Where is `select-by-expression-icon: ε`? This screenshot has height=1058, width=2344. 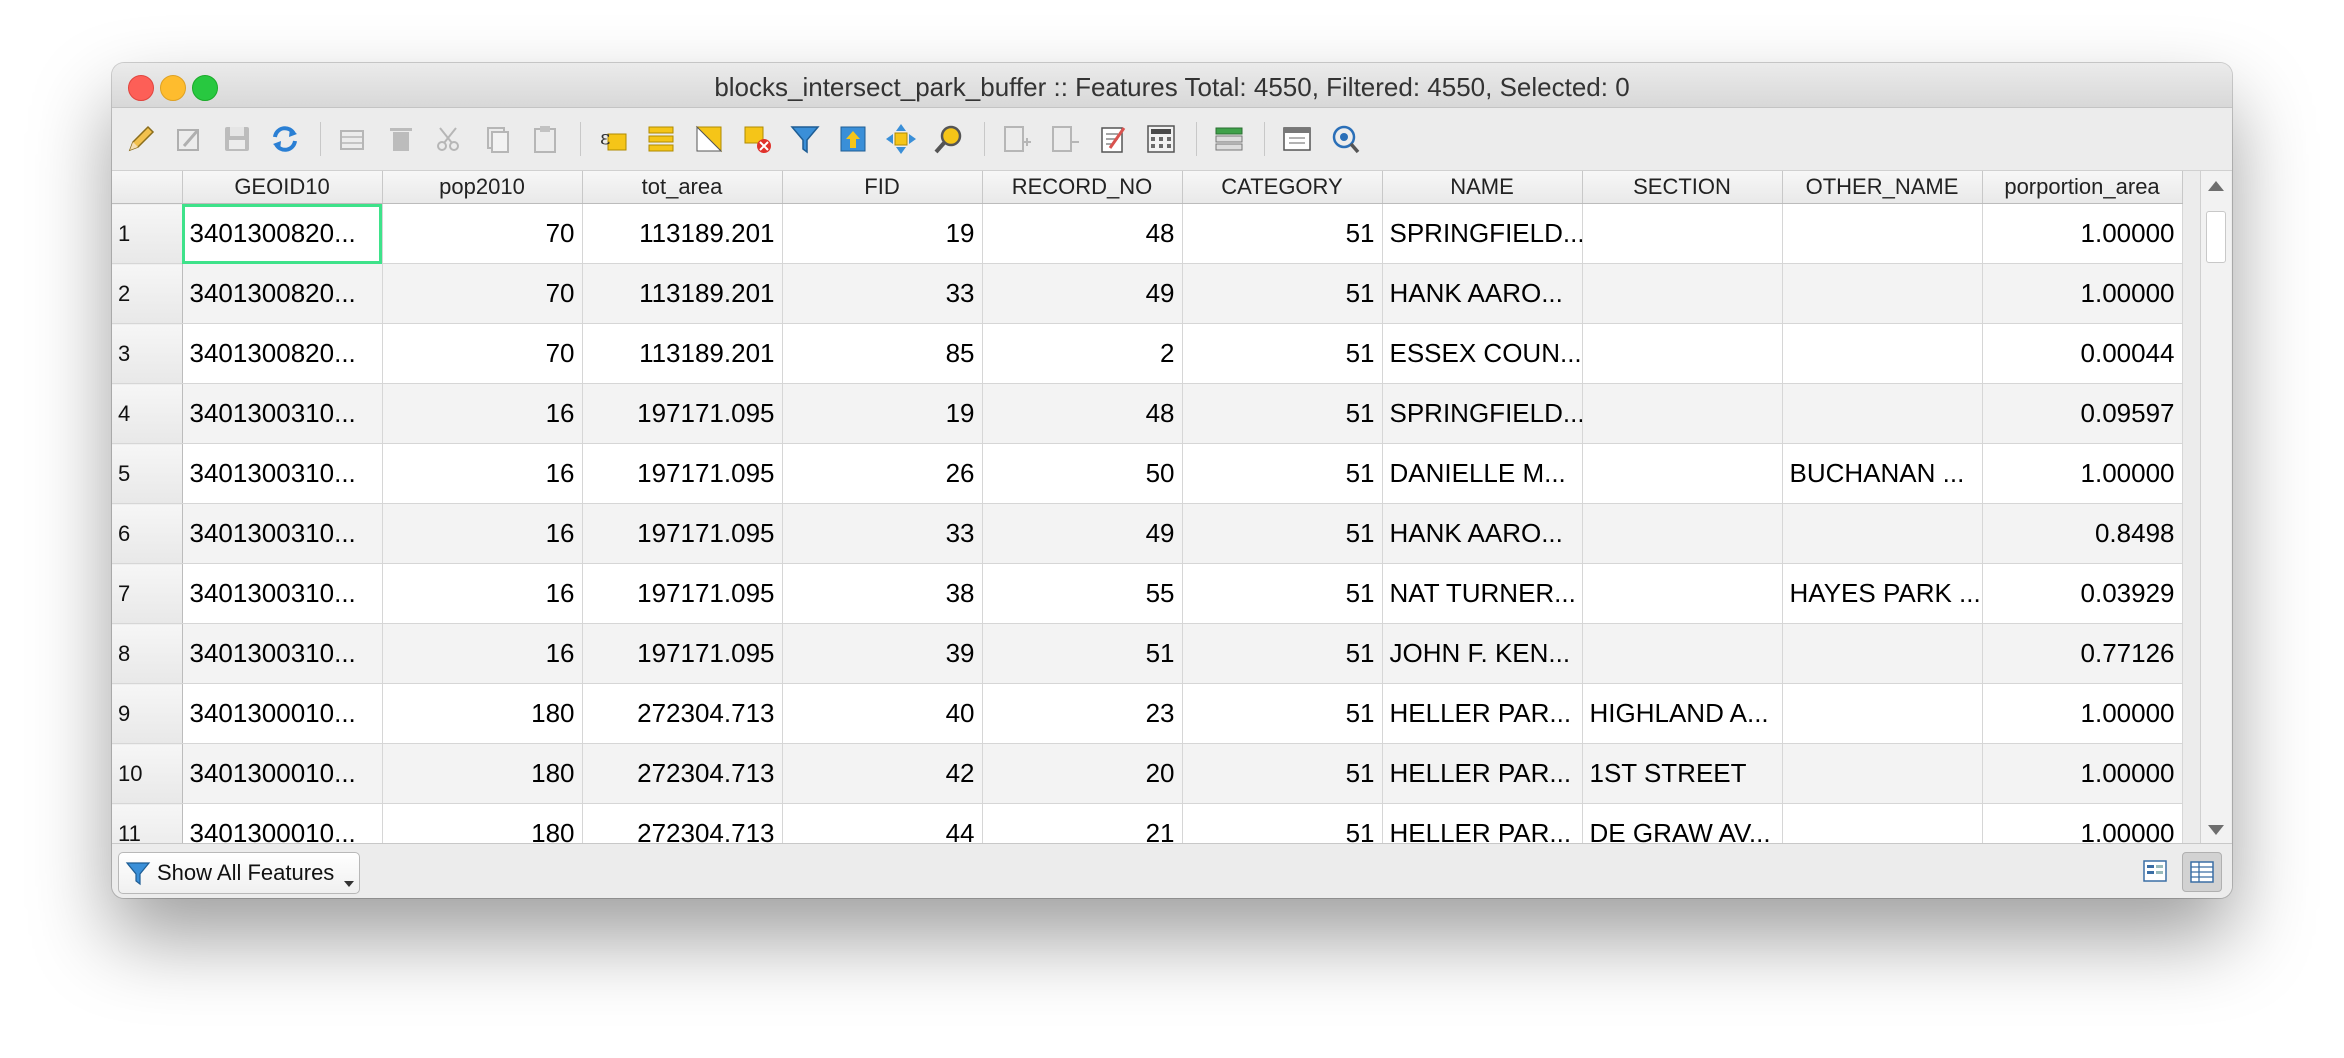 select-by-expression-icon: ε is located at coordinates (613, 139).